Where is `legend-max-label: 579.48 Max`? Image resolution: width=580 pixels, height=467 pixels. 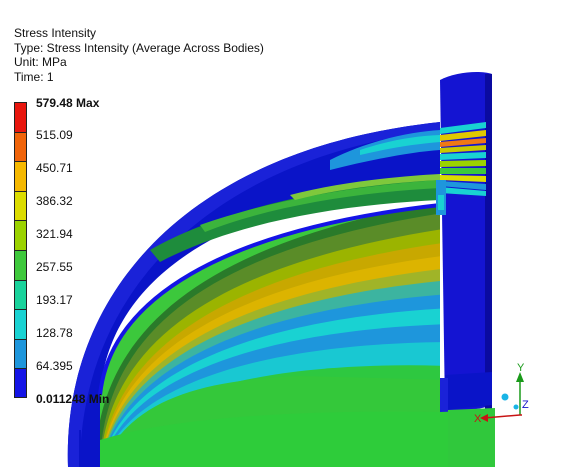
legend-max-label: 579.48 Max is located at coordinates (68, 103).